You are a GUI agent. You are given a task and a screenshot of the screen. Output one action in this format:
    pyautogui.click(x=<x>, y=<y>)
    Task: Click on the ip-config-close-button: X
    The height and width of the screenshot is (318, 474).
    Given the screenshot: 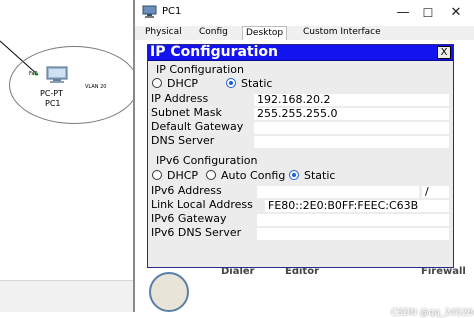 What is the action you would take?
    pyautogui.click(x=444, y=52)
    